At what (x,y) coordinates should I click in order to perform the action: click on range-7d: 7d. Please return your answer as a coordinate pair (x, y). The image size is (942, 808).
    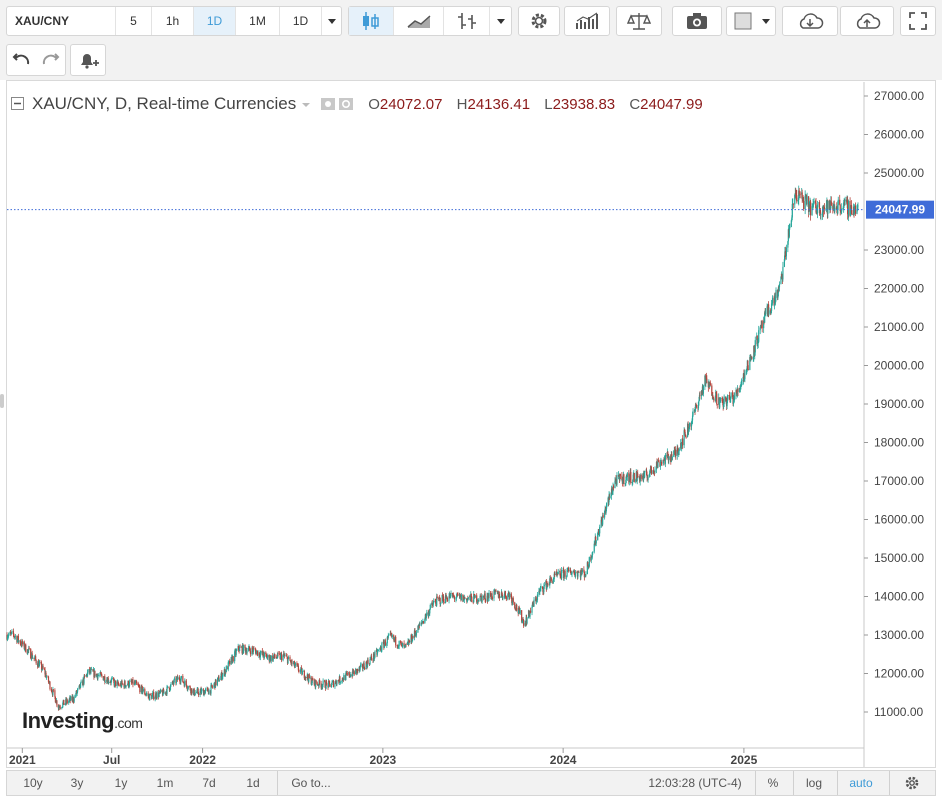
    Looking at the image, I should click on (209, 783).